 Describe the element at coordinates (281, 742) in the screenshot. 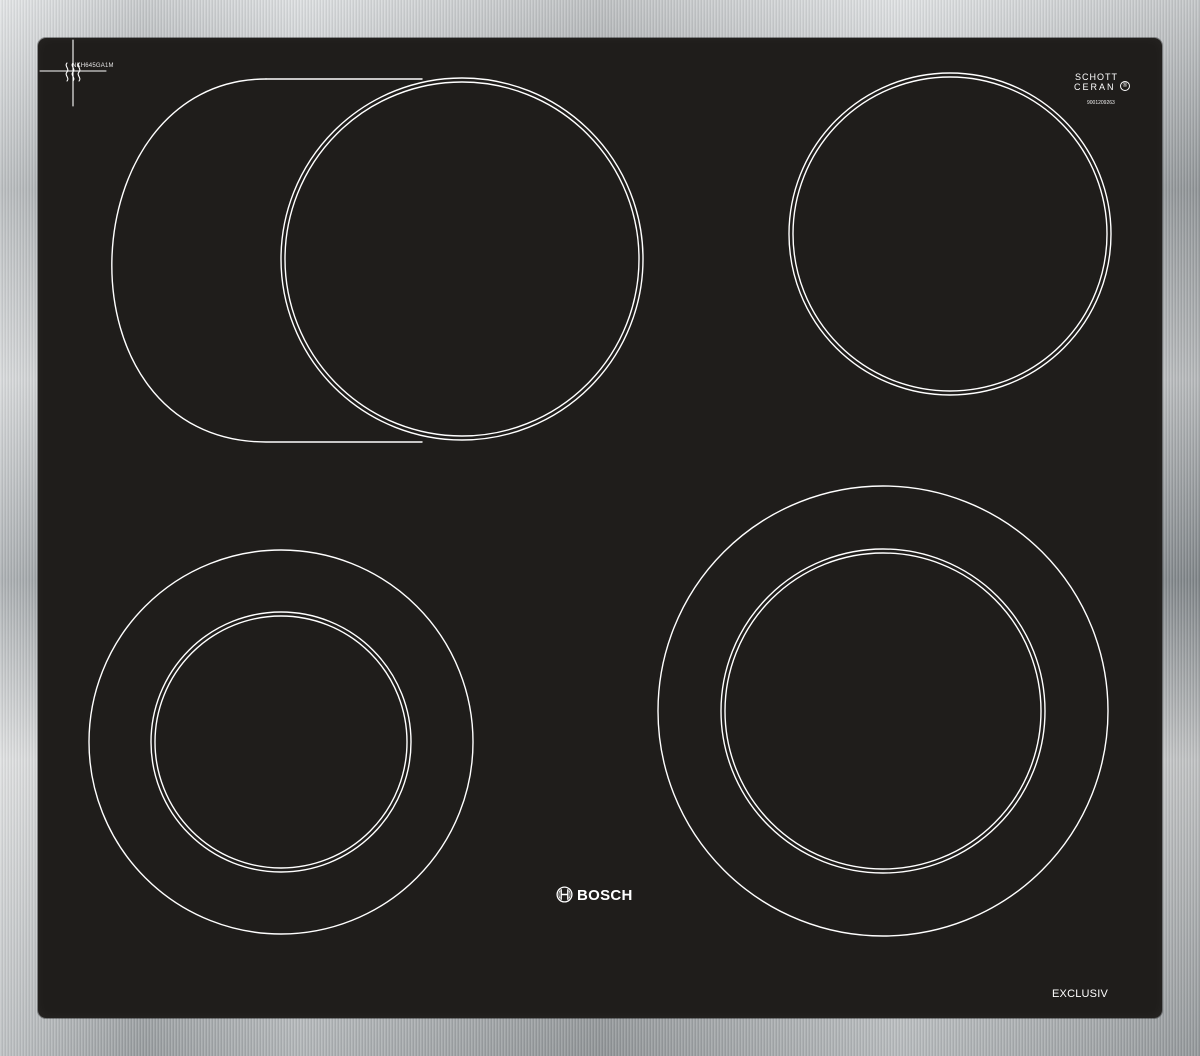

I see `cooking-zone-front-left` at that location.